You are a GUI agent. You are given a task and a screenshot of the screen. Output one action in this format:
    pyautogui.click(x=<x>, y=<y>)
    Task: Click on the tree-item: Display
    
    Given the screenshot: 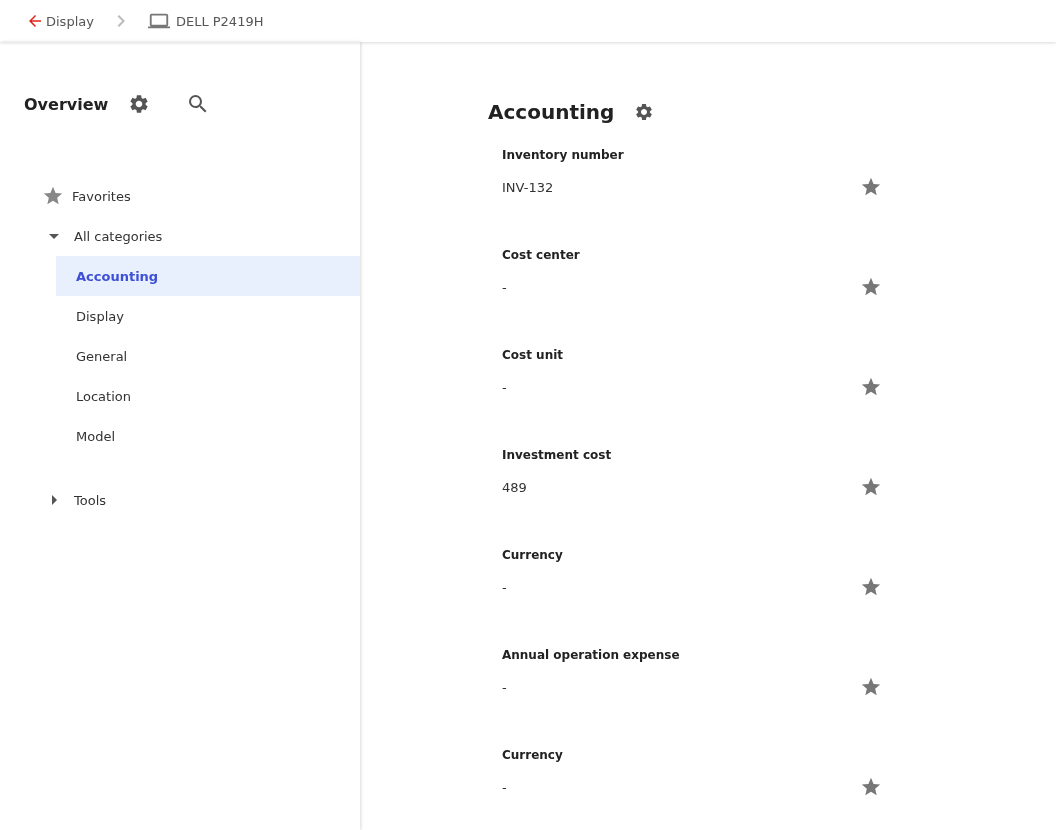 What is the action you would take?
    pyautogui.click(x=208, y=316)
    